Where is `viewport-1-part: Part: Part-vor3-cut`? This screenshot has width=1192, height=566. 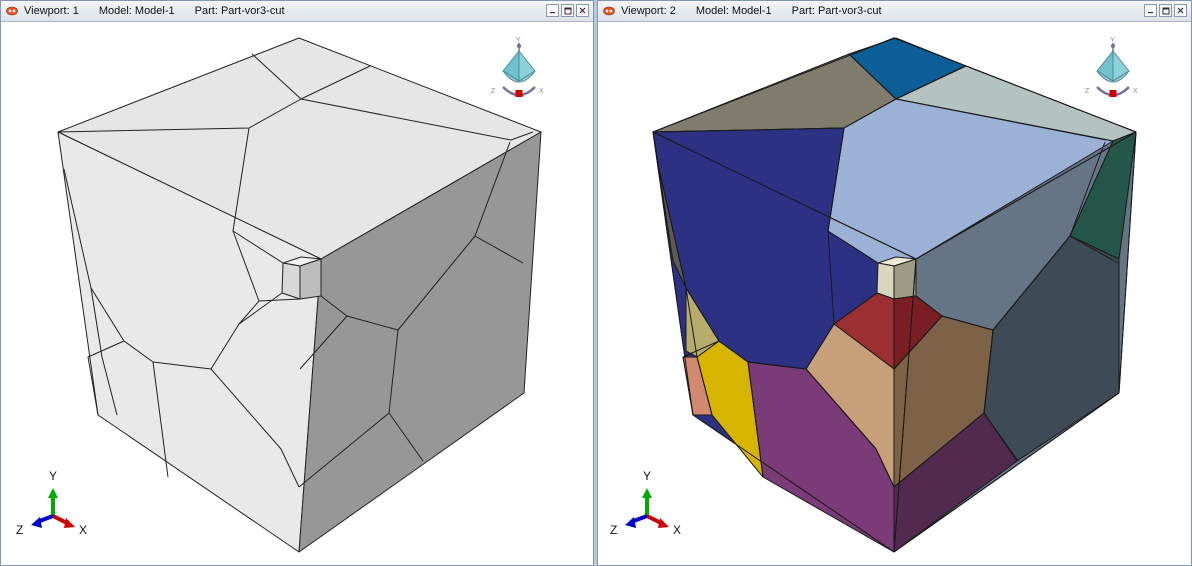 viewport-1-part: Part: Part-vor3-cut is located at coordinates (239, 11).